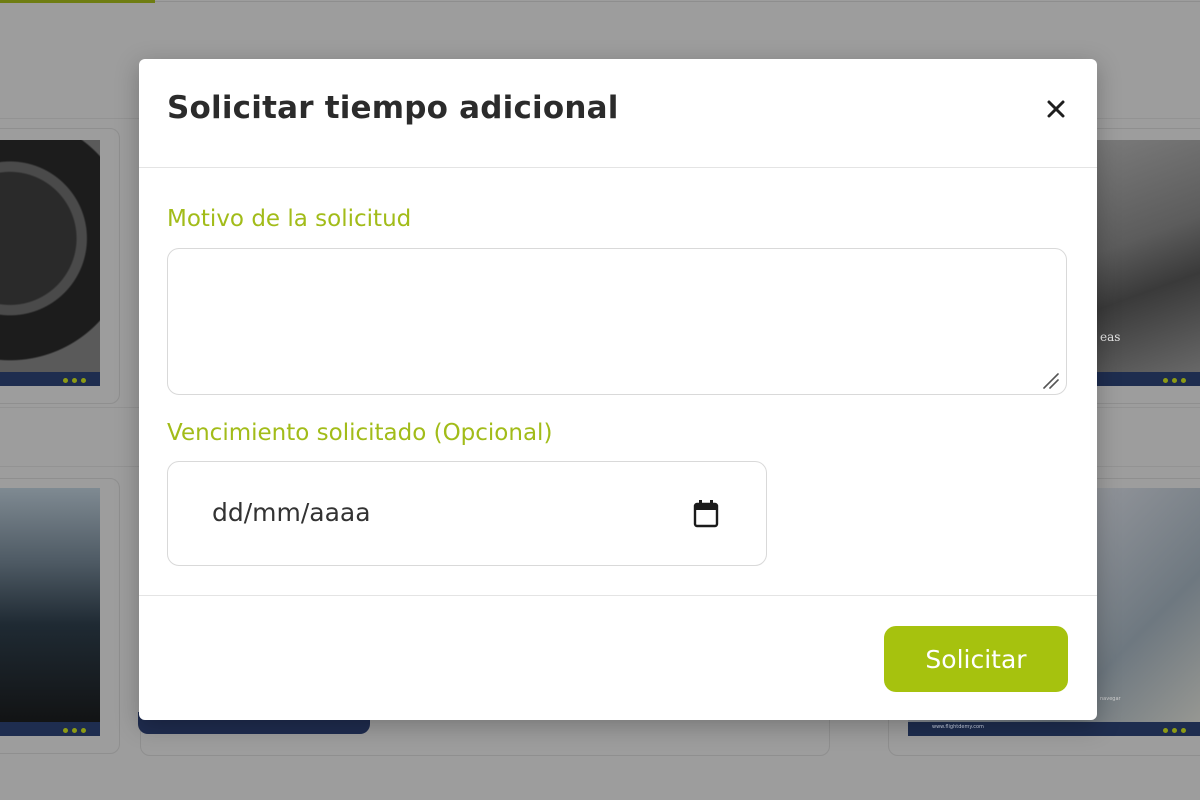  I want to click on thumbnail-caption: eas, so click(1110, 337).